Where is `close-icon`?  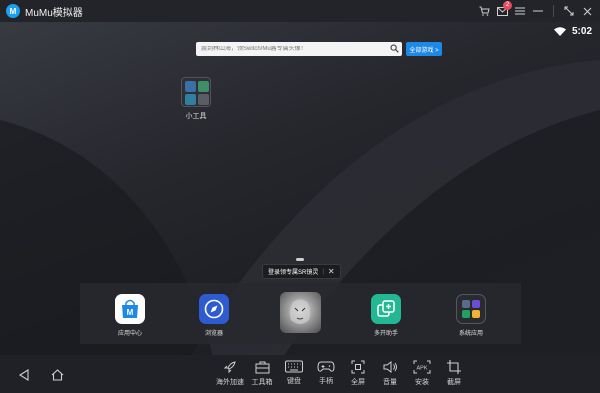 close-icon is located at coordinates (587, 11).